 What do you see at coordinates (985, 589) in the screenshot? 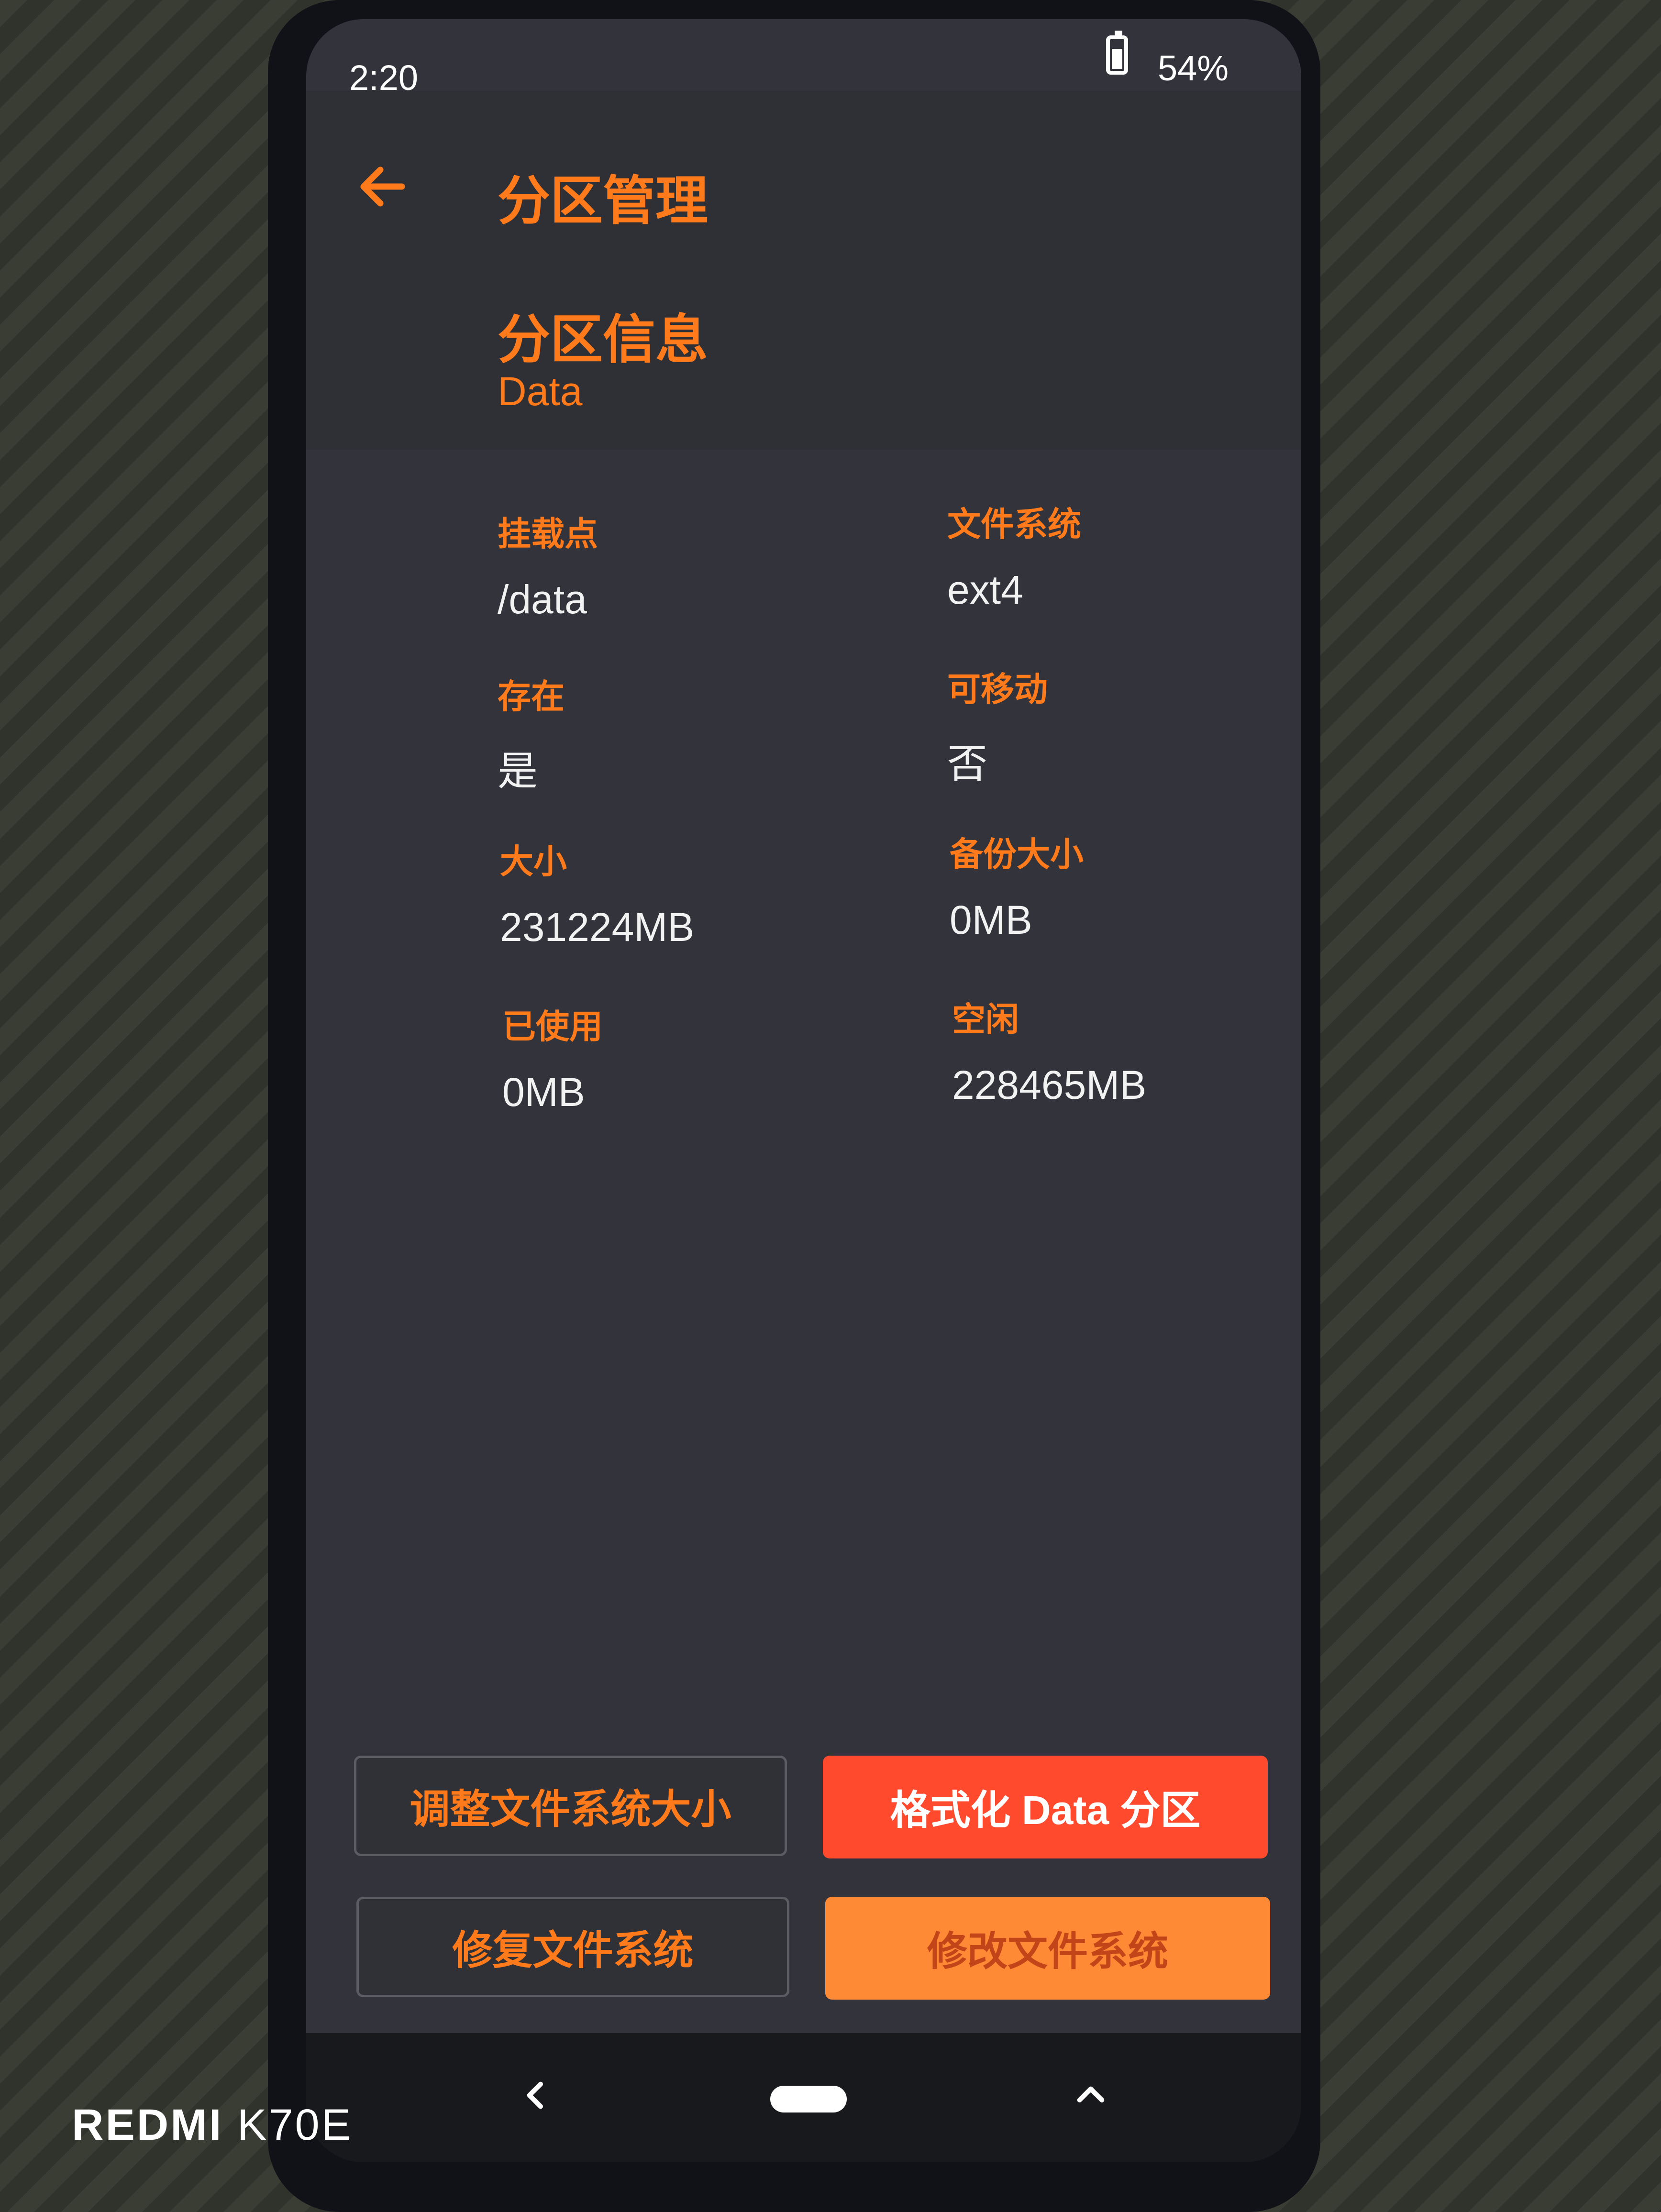
I see `info-value: ext4` at bounding box center [985, 589].